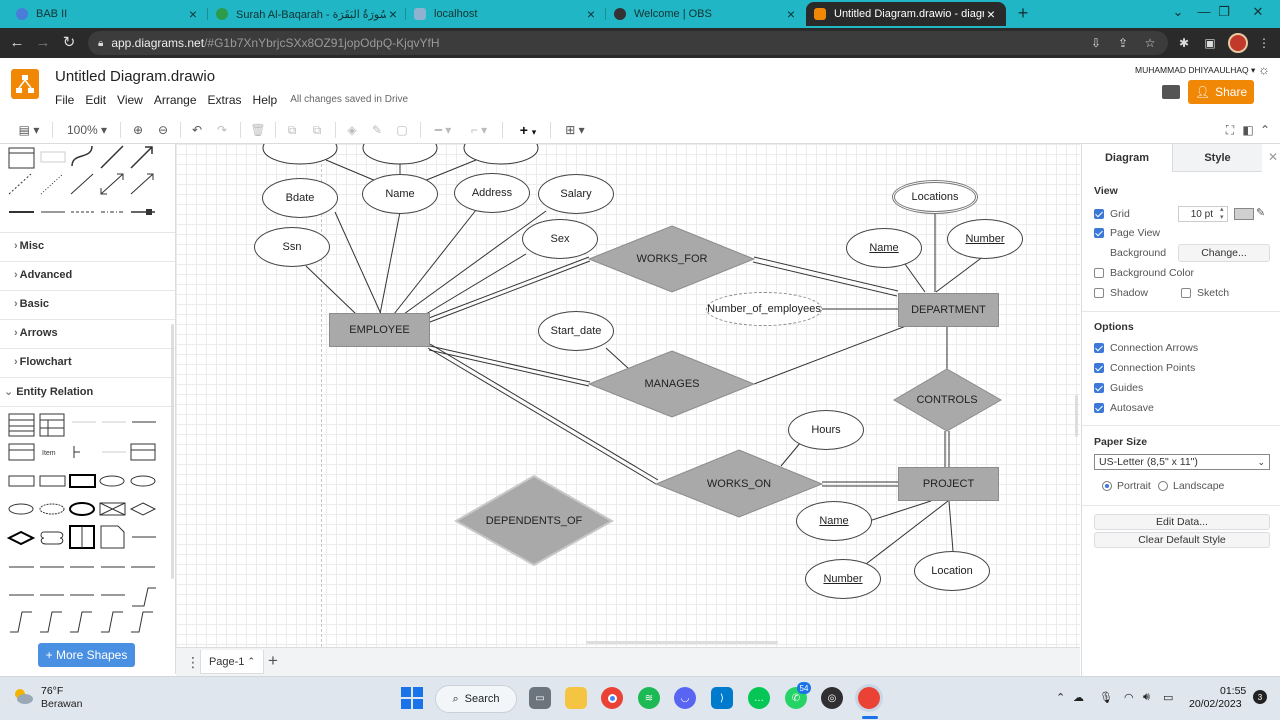 This screenshot has height=720, width=1280. I want to click on sidebar-section-advanced: › Advanced, so click(43, 275).